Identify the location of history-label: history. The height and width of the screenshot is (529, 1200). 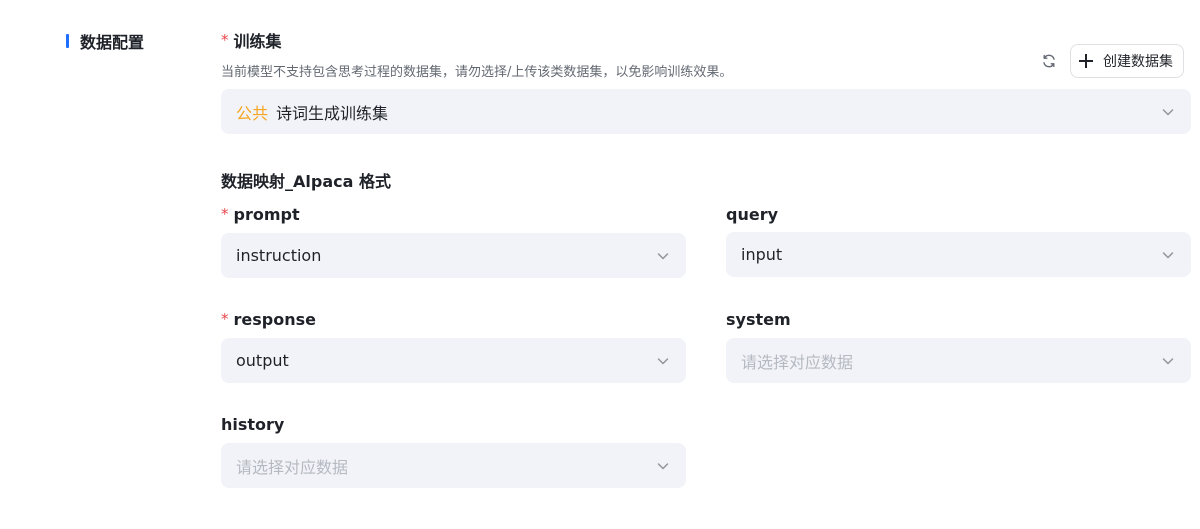
(252, 424).